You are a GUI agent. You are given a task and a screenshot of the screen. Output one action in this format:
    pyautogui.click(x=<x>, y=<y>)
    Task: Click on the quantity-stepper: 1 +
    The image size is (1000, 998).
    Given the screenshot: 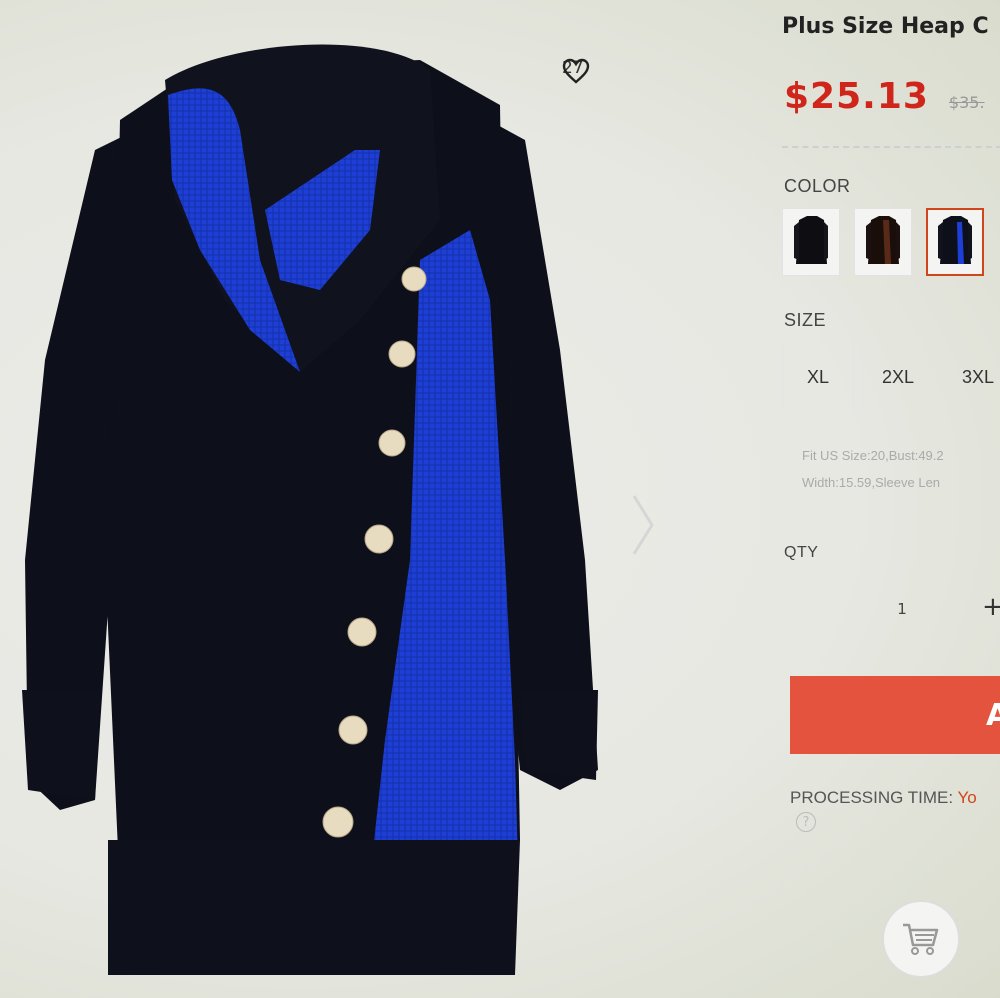 What is the action you would take?
    pyautogui.click(x=891, y=611)
    